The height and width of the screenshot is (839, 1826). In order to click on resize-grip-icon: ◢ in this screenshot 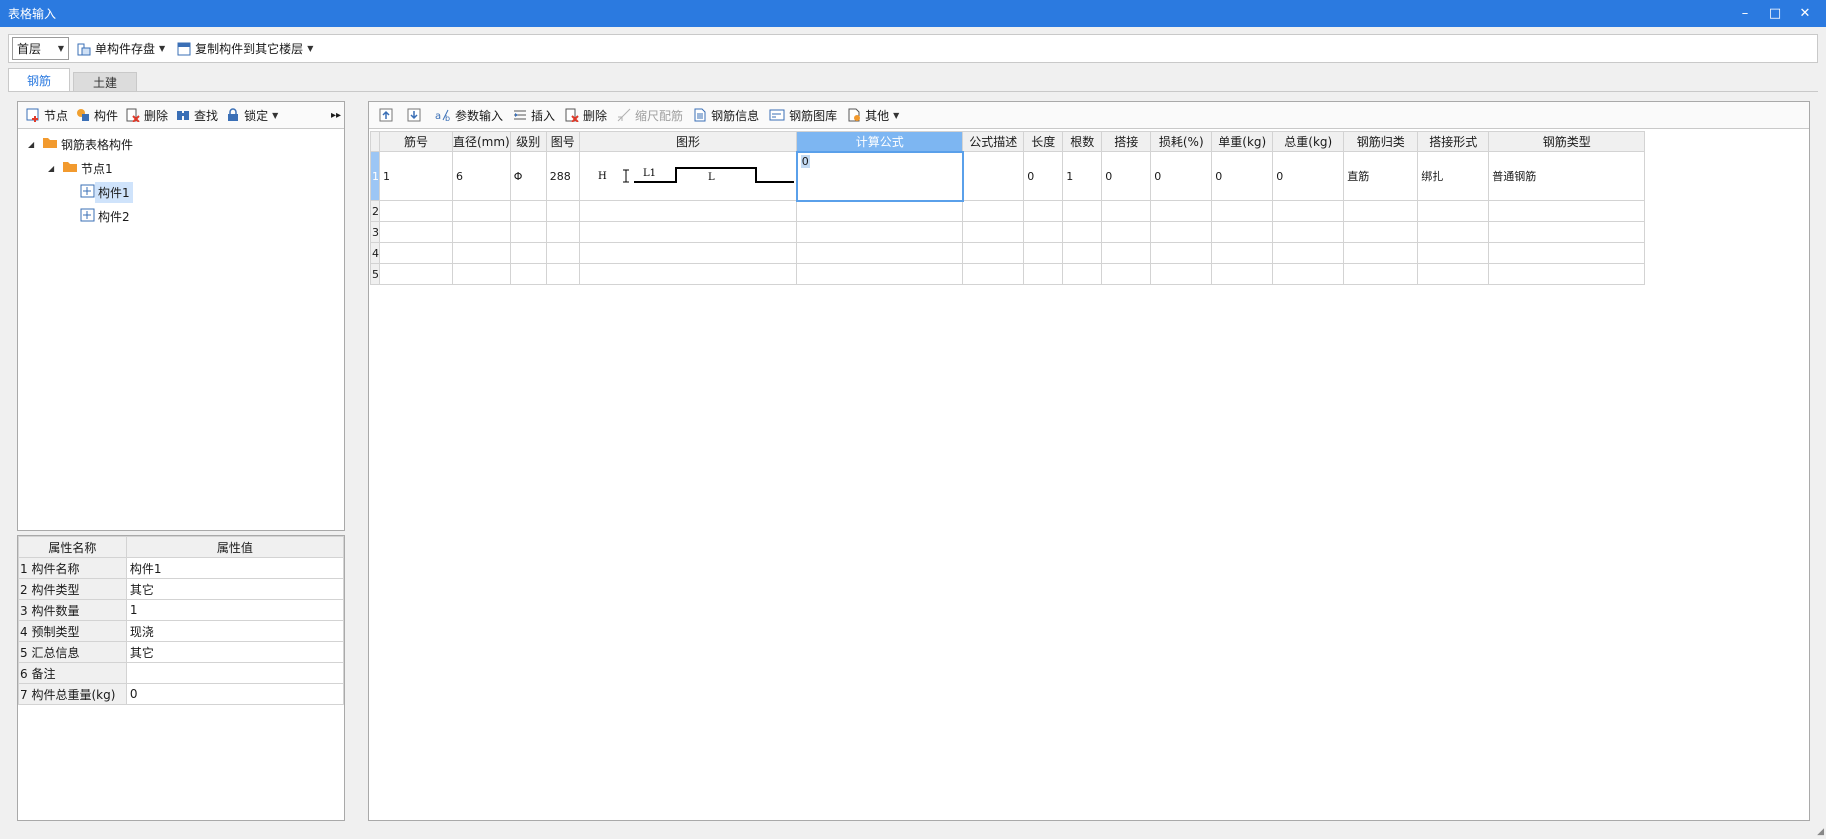, I will do `click(1820, 832)`.